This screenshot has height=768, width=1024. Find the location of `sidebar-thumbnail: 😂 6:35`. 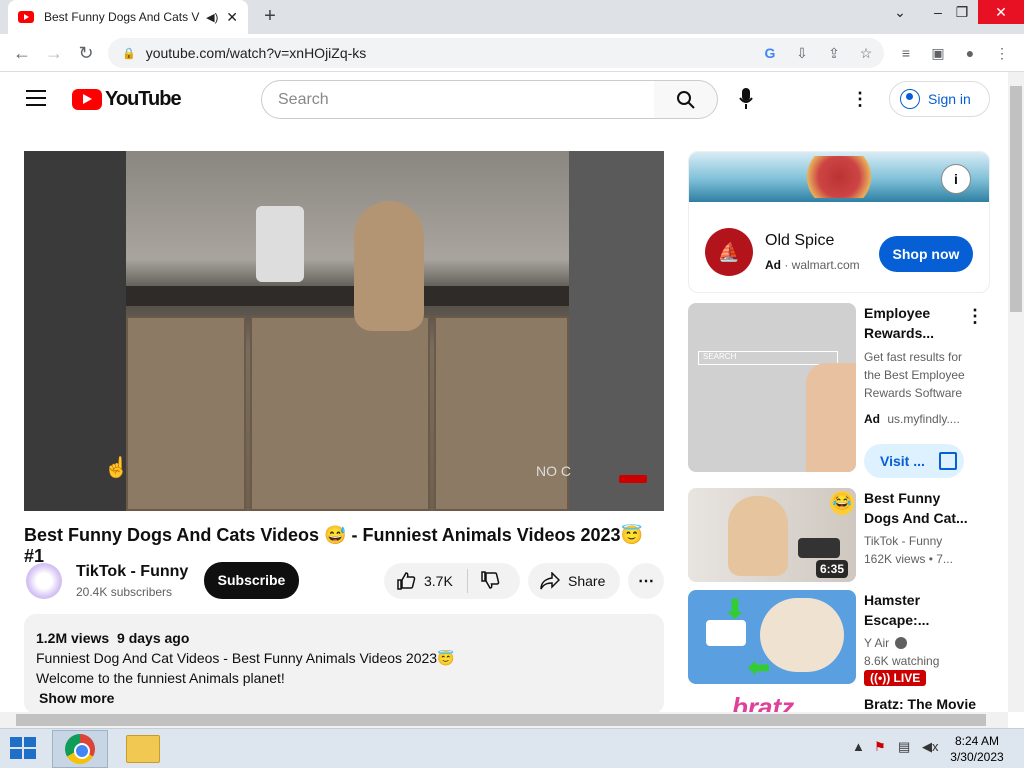

sidebar-thumbnail: 😂 6:35 is located at coordinates (772, 535).